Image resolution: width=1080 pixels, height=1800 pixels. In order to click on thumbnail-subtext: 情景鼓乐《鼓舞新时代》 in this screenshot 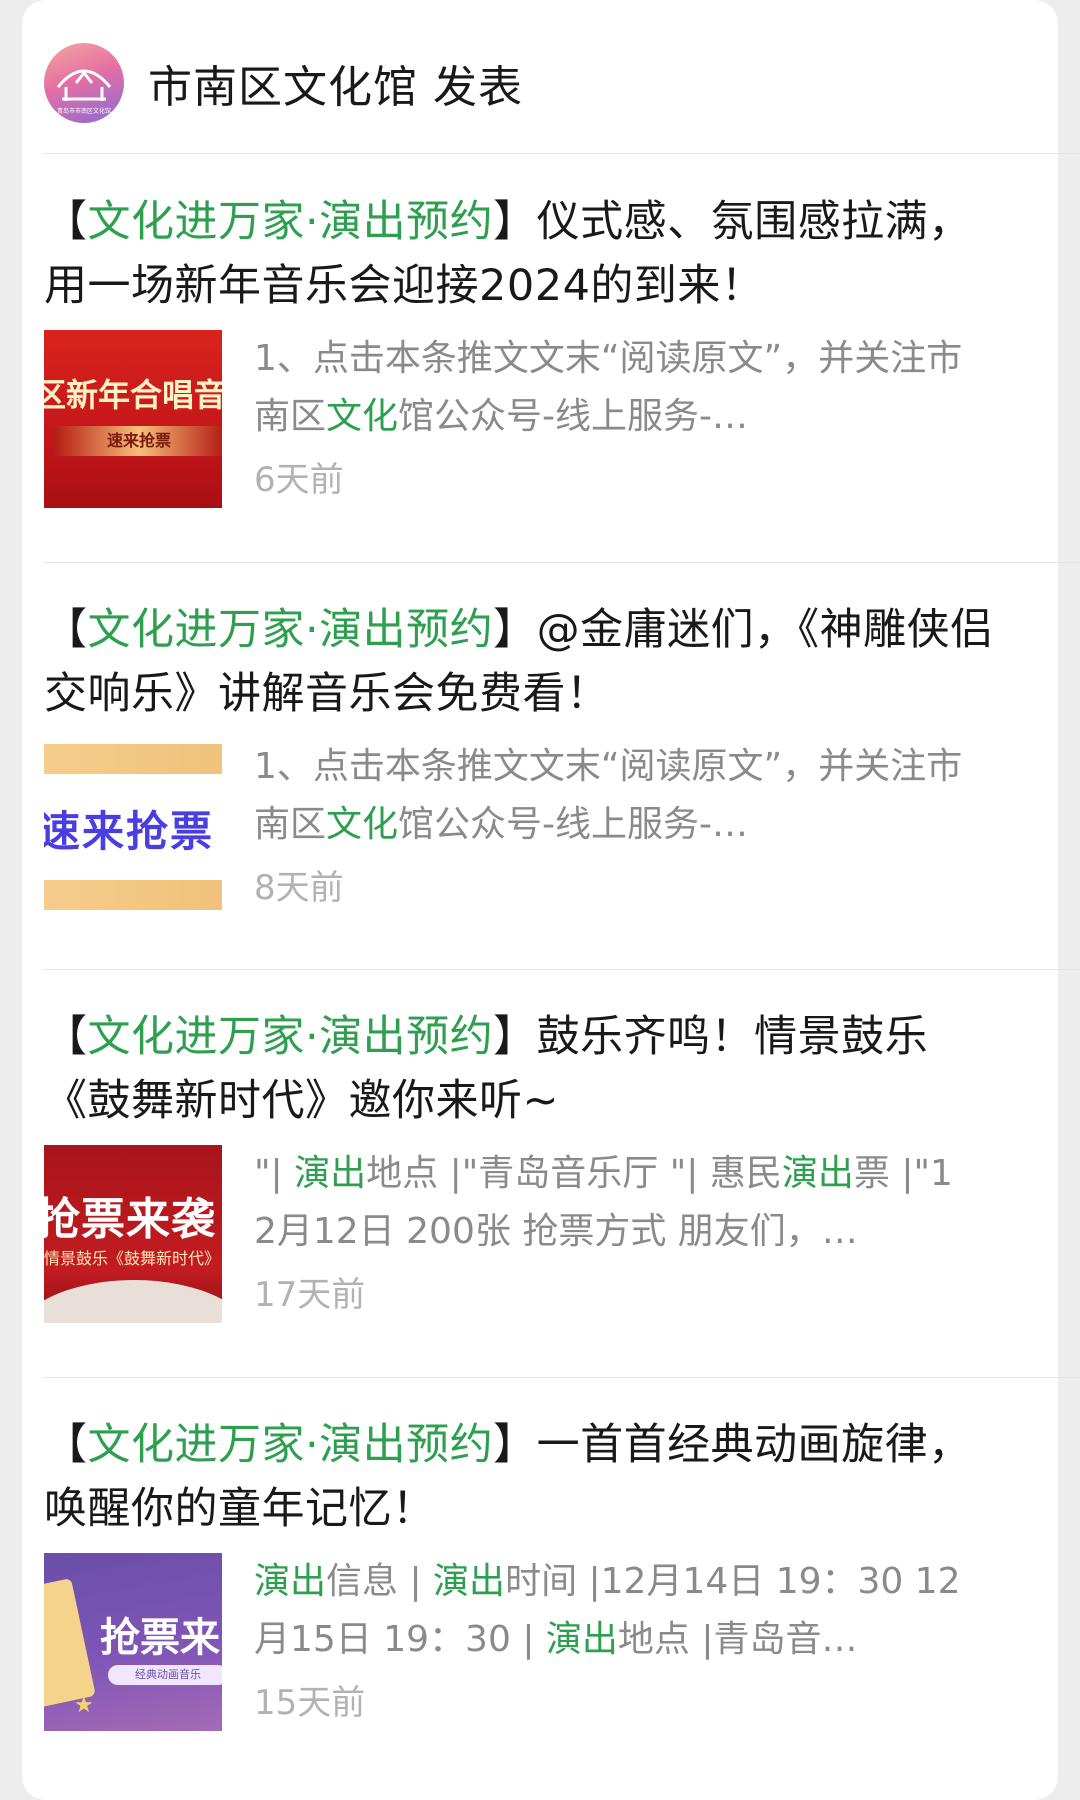, I will do `click(132, 1258)`.